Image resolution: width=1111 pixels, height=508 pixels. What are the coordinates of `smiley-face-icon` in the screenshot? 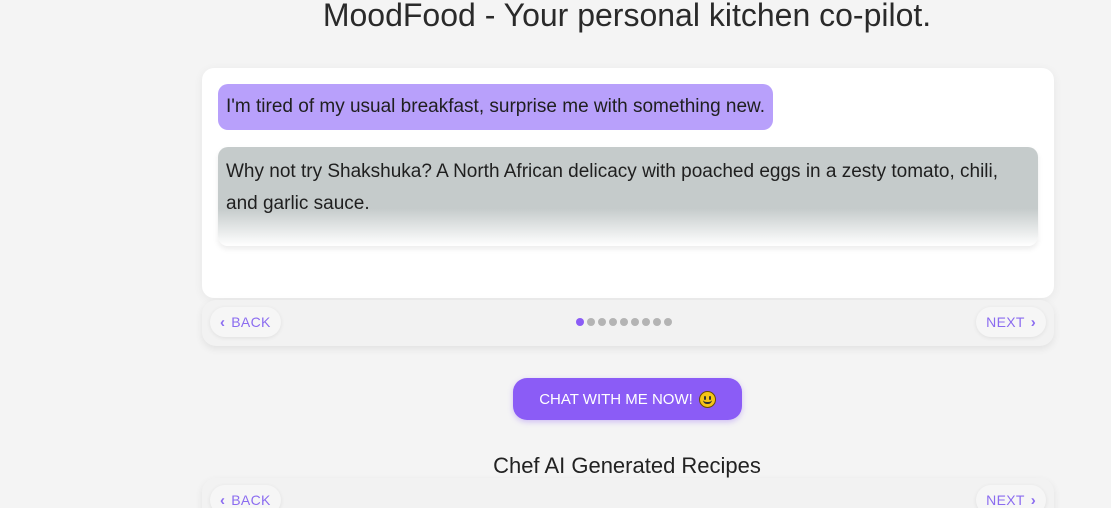 It's located at (707, 399).